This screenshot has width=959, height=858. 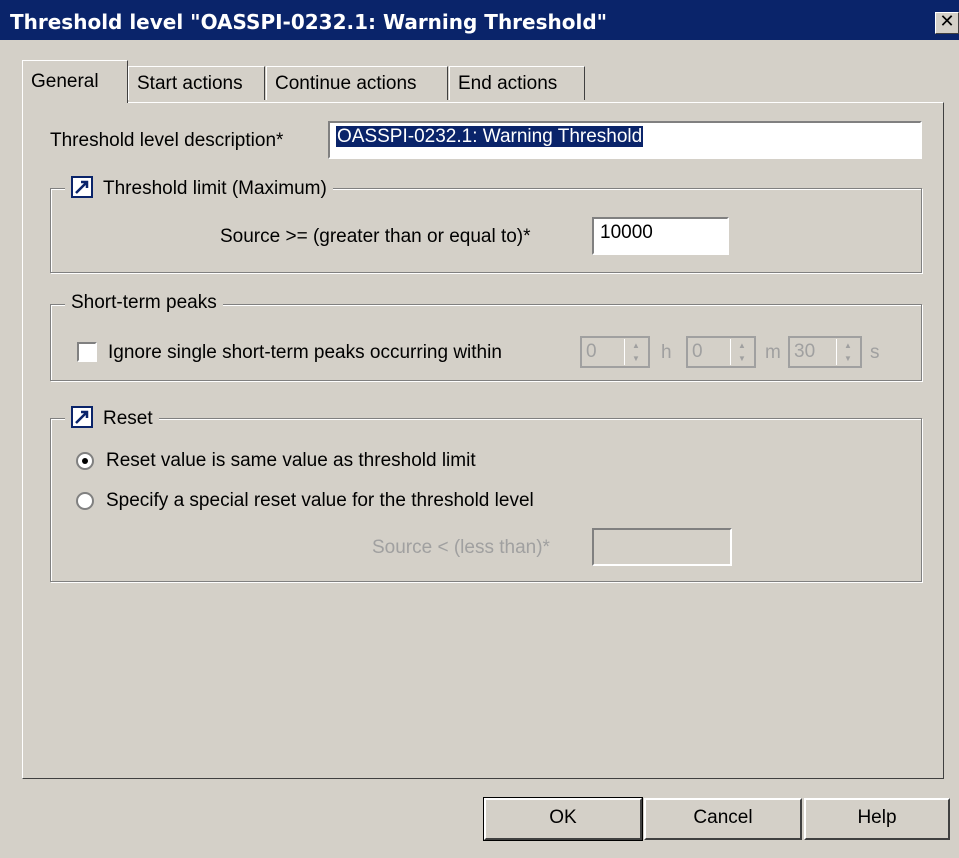 I want to click on close-button: ✕, so click(x=947, y=23).